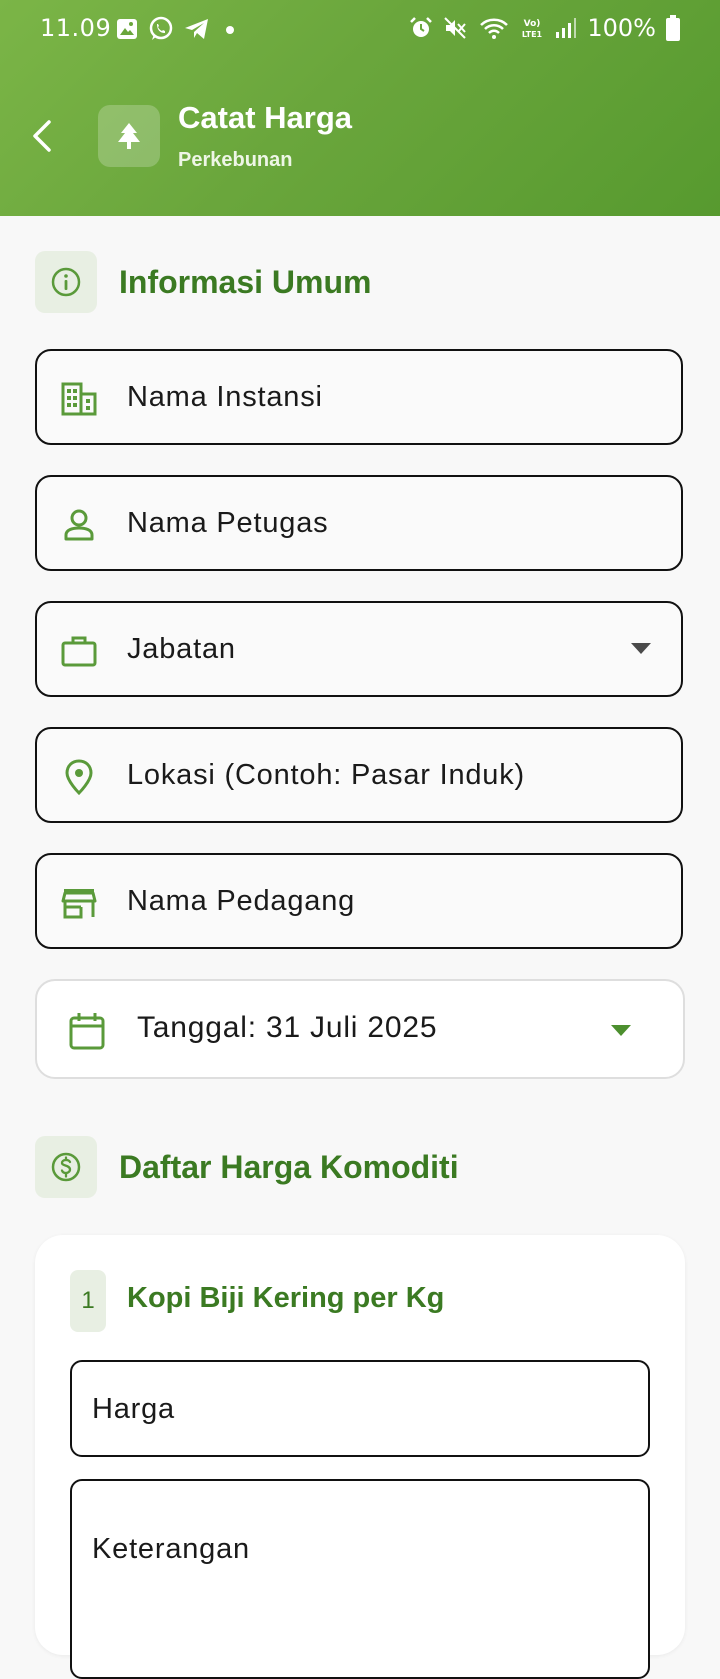  What do you see at coordinates (245, 281) in the screenshot?
I see `section-title-general: Informasi Umum` at bounding box center [245, 281].